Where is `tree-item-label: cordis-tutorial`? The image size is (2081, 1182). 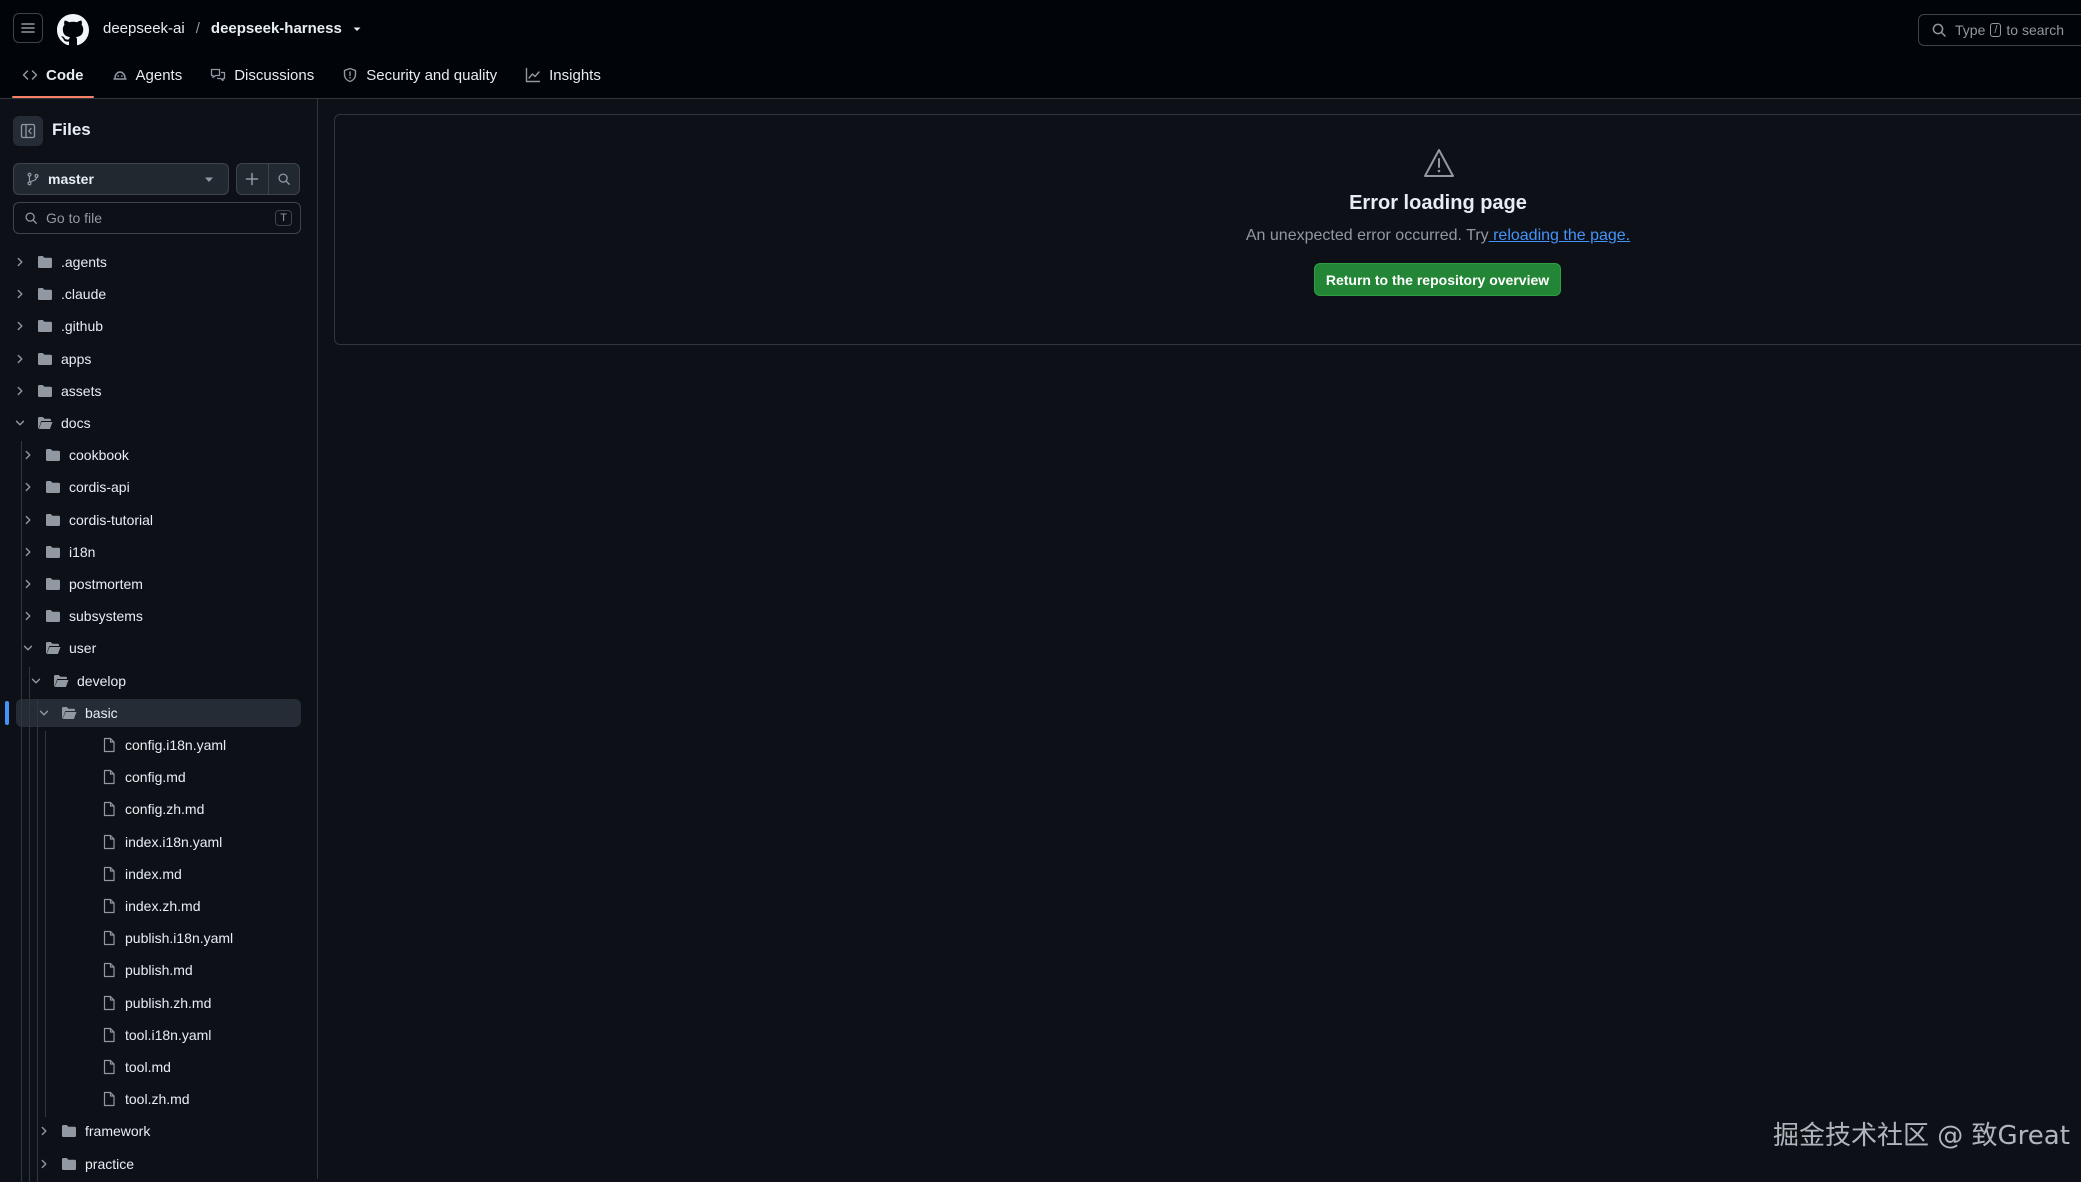
tree-item-label: cordis-tutorial is located at coordinates (111, 519).